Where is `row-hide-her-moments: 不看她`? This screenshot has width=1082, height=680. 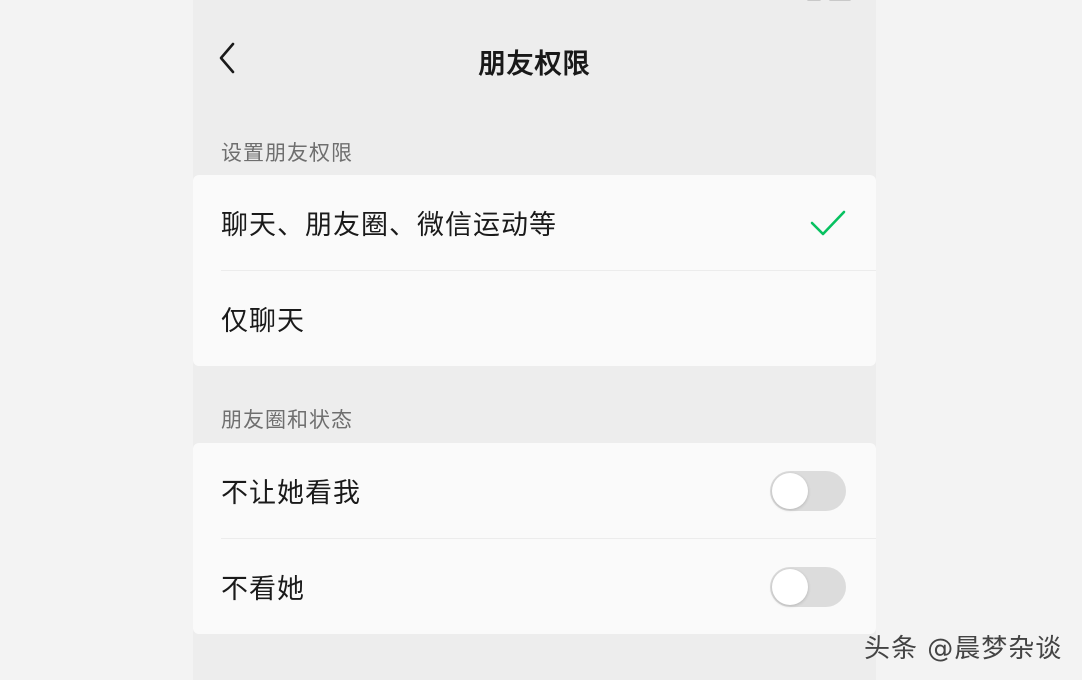 row-hide-her-moments: 不看她 is located at coordinates (534, 586).